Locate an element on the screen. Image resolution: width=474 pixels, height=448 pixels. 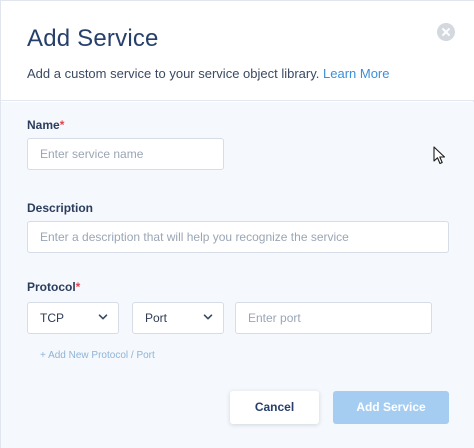
cancel-button: Cancel is located at coordinates (274, 407).